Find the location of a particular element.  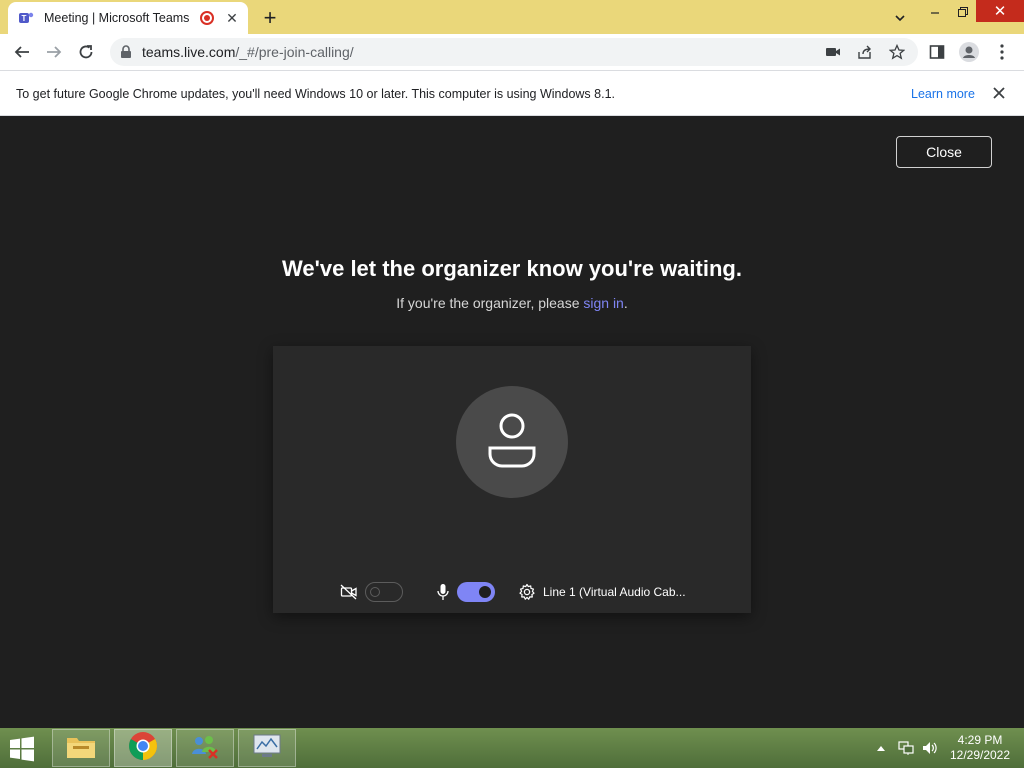

recording-icon is located at coordinates (207, 18).